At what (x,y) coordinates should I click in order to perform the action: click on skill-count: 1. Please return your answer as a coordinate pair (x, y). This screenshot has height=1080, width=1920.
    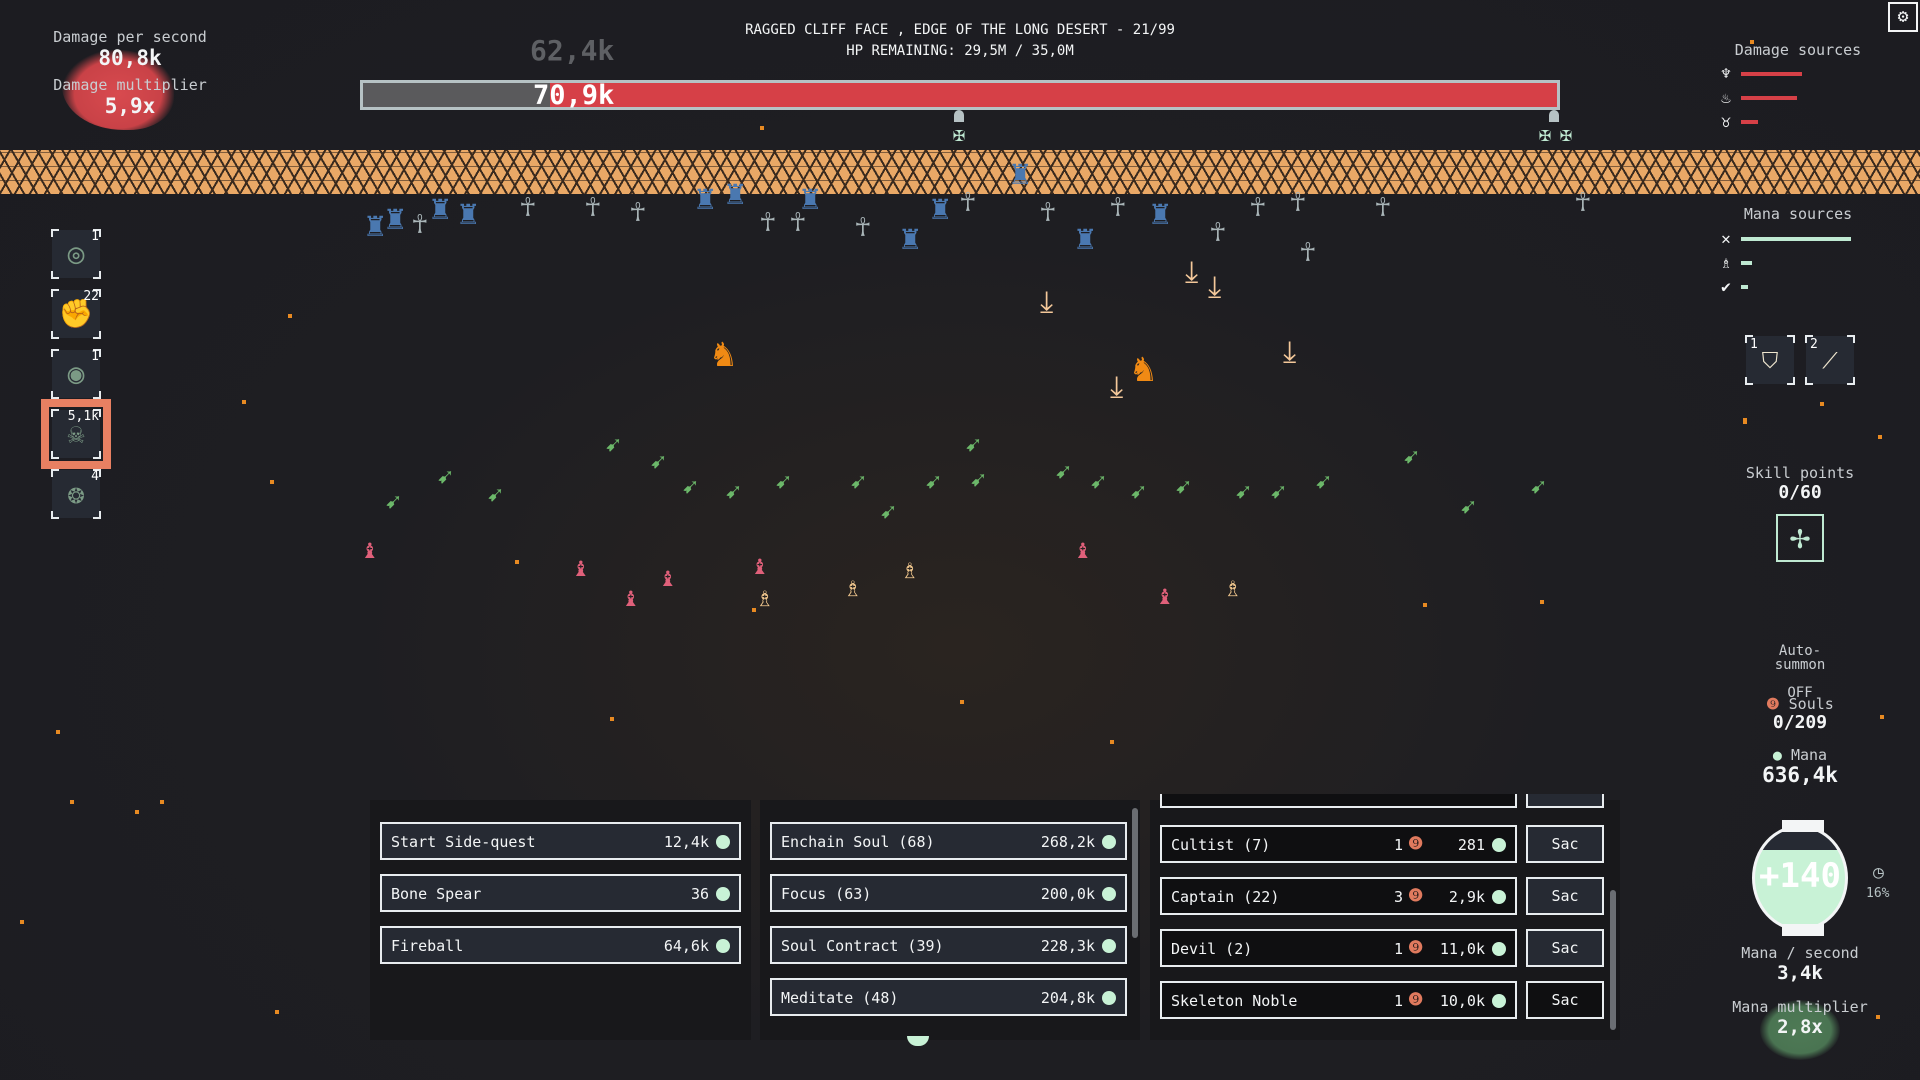
    Looking at the image, I should click on (95, 236).